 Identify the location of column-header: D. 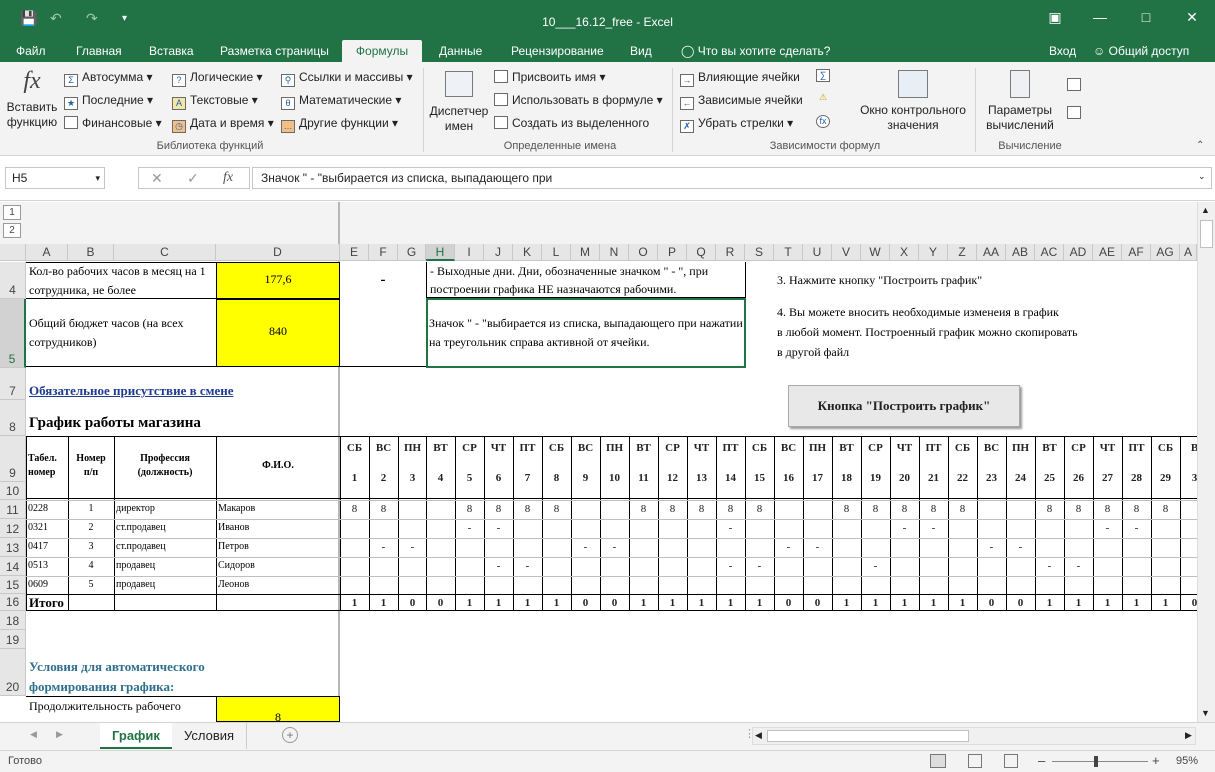
(278, 252).